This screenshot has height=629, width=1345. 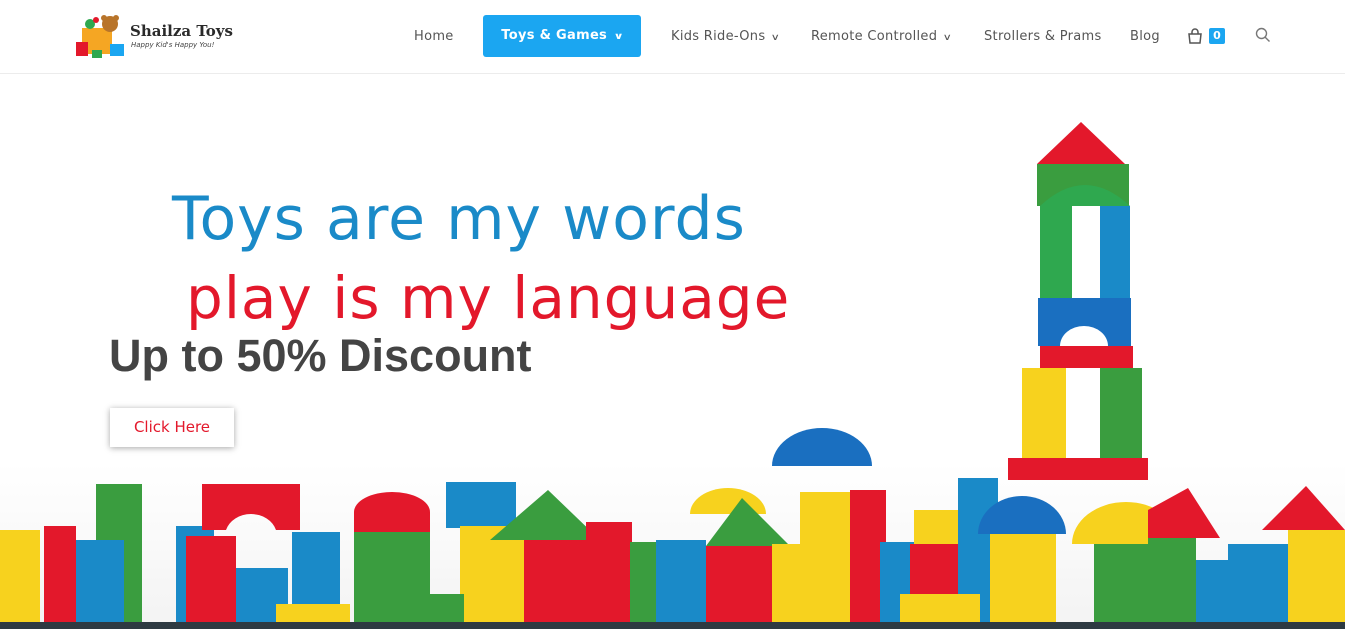 I want to click on nav-strollers-prams-label: Strollers & Prams, so click(x=1043, y=36).